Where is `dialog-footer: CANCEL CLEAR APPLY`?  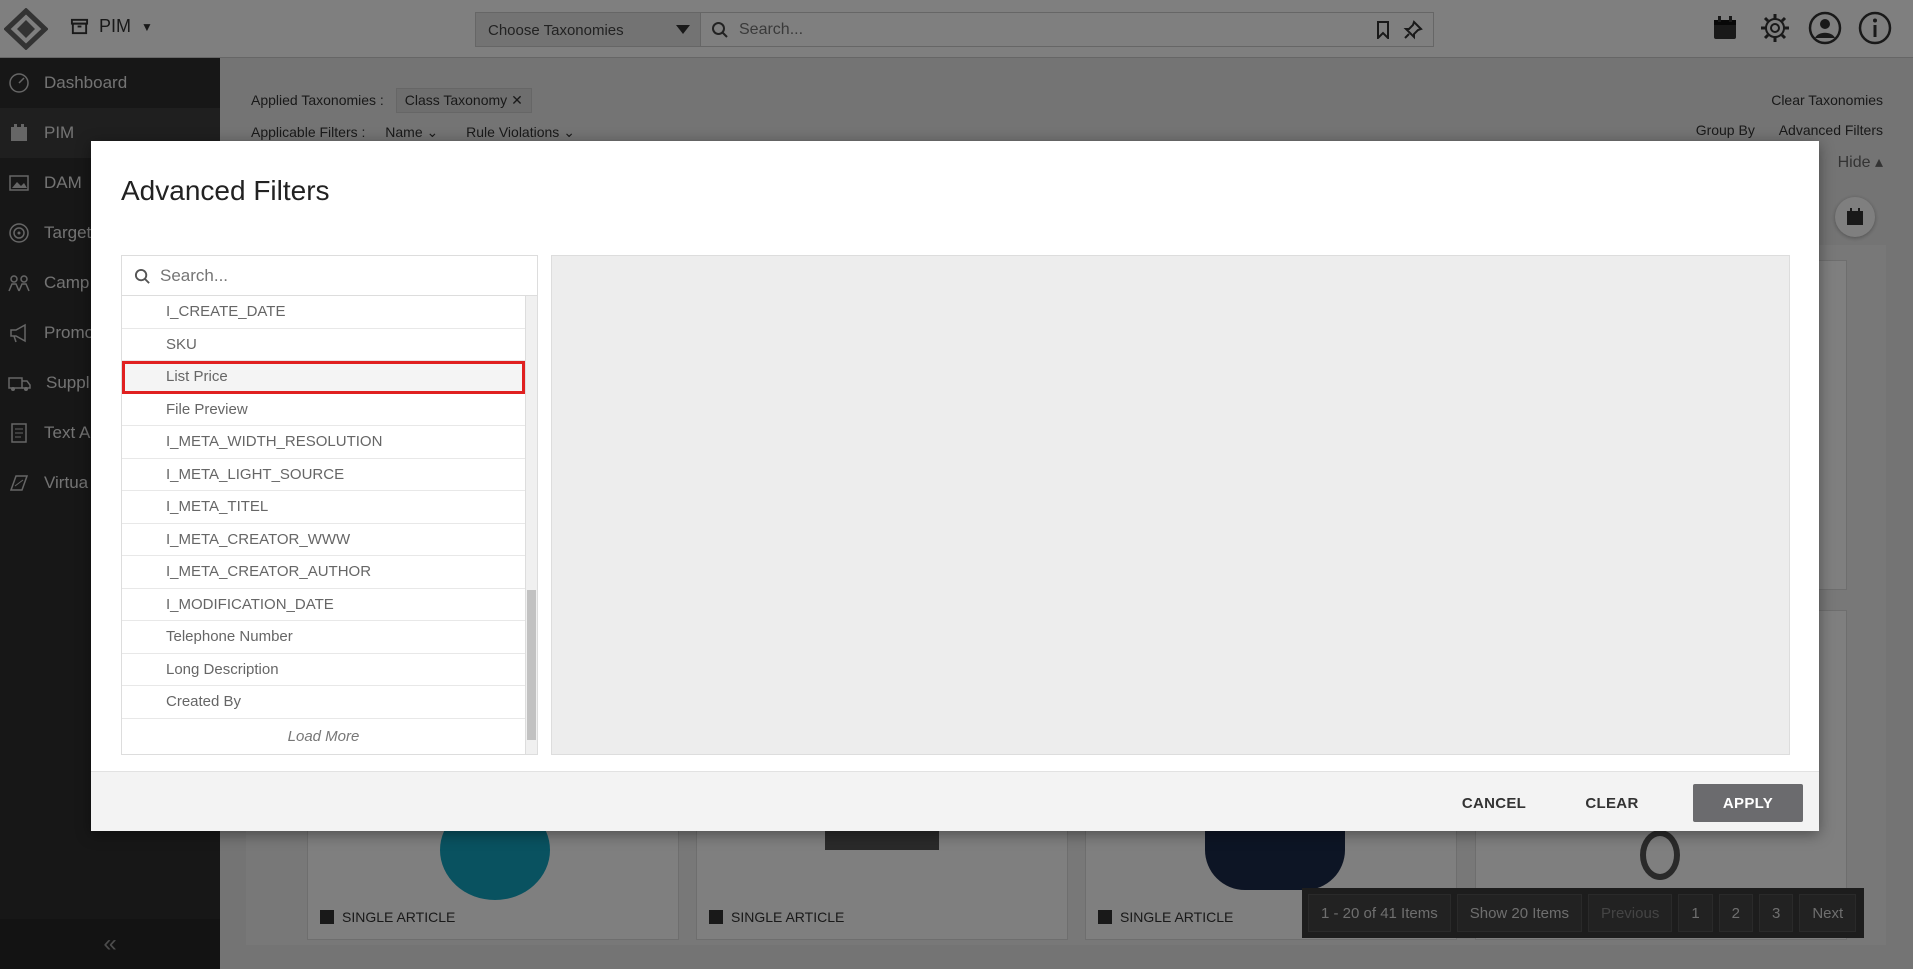 dialog-footer: CANCEL CLEAR APPLY is located at coordinates (955, 801).